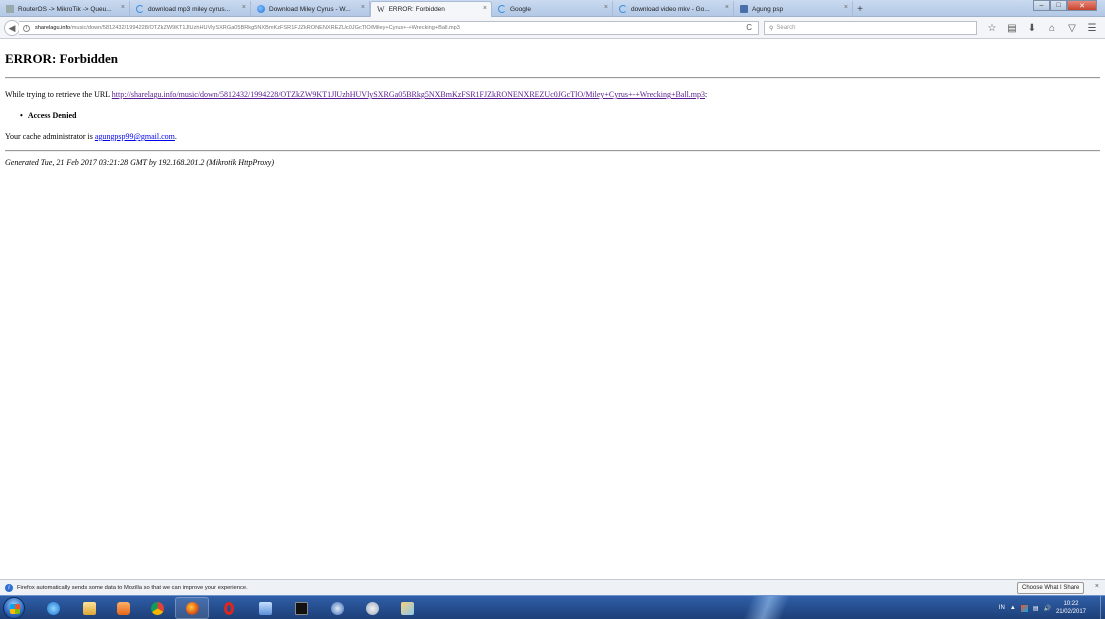 The height and width of the screenshot is (619, 1105). I want to click on retrieve-prefix: While trying to retrieve the URL, so click(58, 94).